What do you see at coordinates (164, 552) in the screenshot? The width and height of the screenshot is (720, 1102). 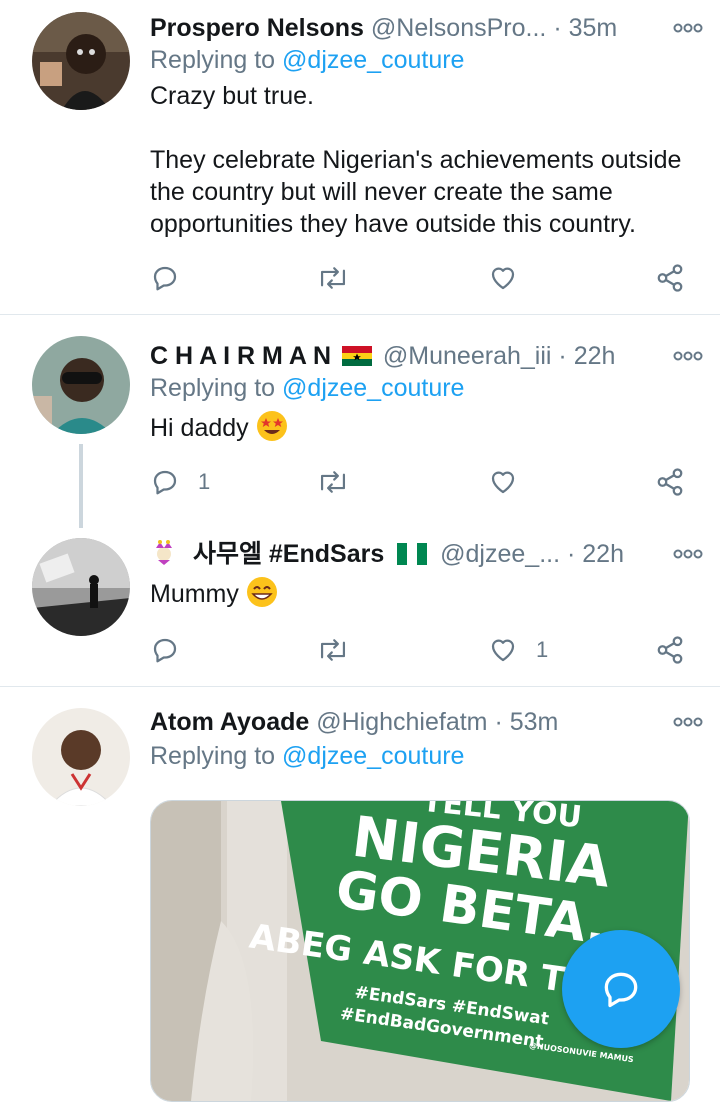 I see `jester-emoji-icon` at bounding box center [164, 552].